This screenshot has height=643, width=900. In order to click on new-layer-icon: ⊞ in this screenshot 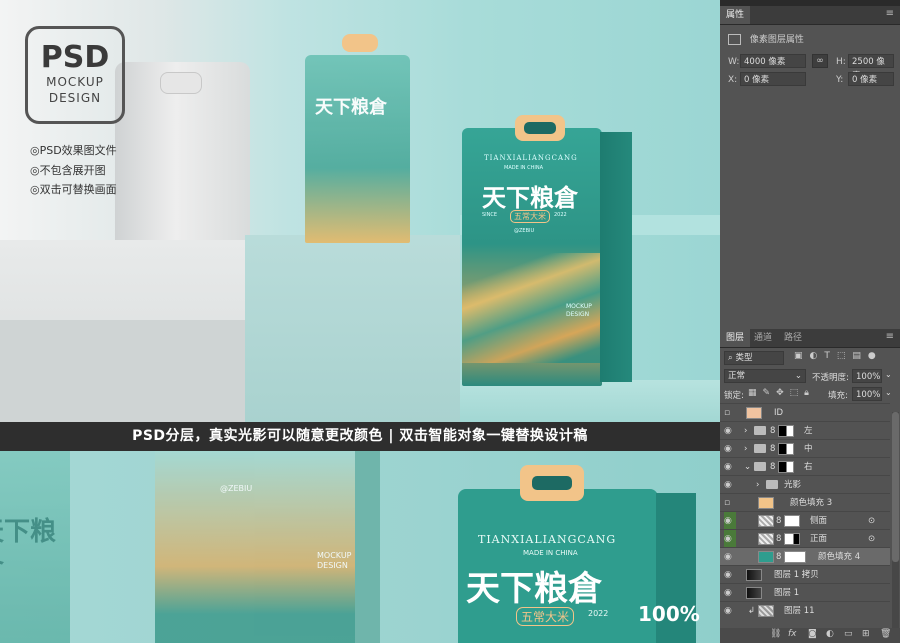, I will do `click(866, 634)`.